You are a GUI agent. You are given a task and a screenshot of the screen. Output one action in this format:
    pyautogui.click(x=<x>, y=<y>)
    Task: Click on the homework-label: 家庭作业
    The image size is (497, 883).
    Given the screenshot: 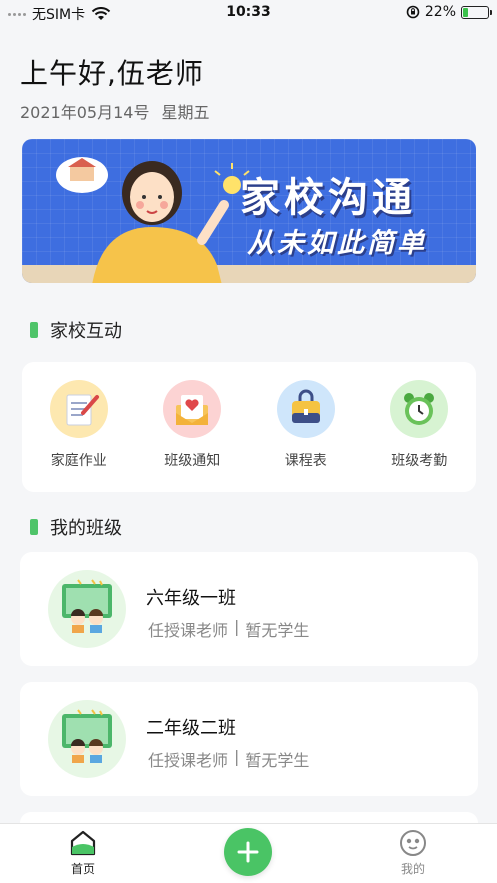 What is the action you would take?
    pyautogui.click(x=78, y=461)
    